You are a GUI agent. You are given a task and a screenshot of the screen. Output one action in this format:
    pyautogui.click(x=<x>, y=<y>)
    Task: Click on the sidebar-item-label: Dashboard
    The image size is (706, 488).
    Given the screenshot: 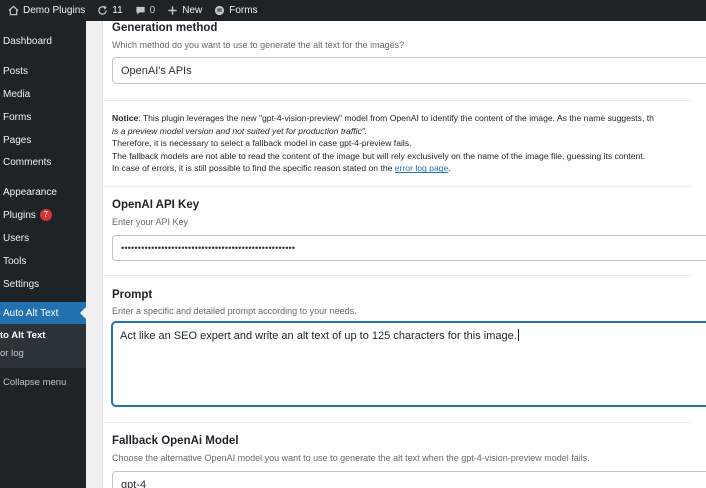 What is the action you would take?
    pyautogui.click(x=27, y=41)
    